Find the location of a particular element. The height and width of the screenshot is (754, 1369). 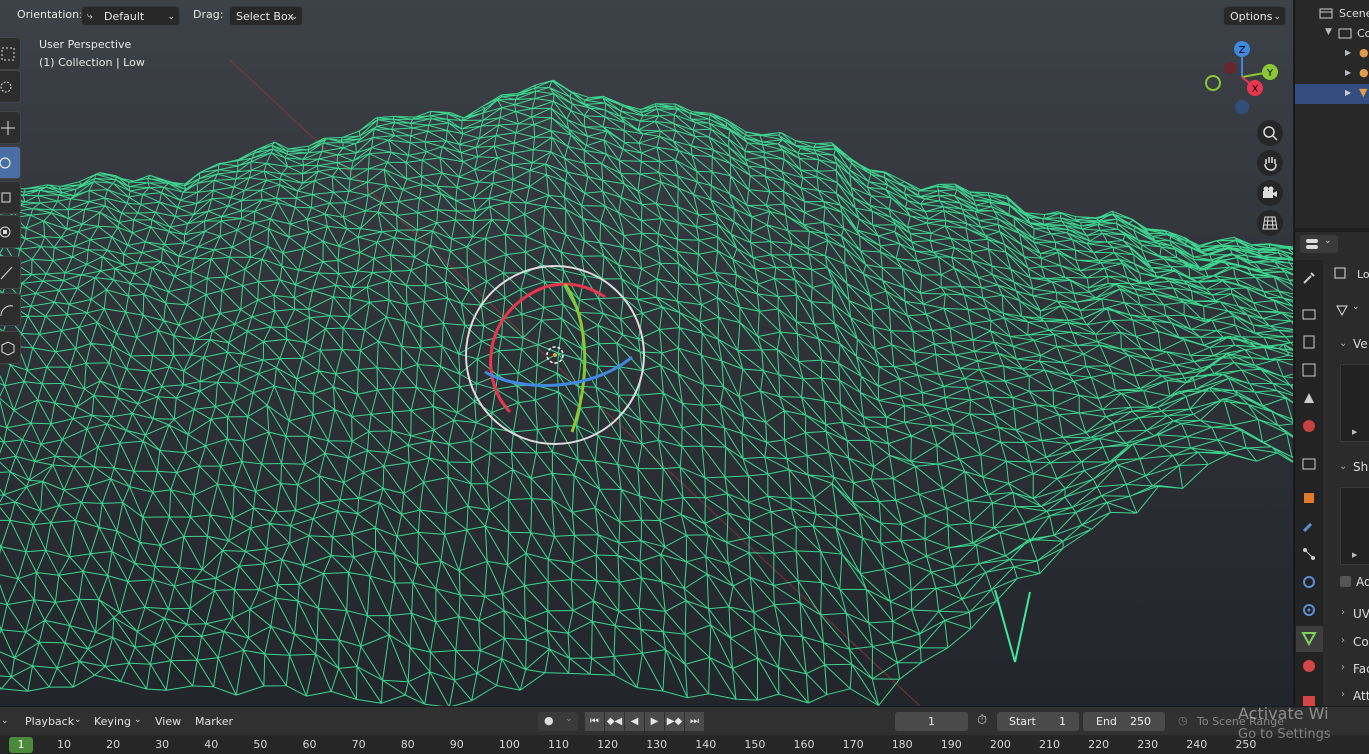

zoom-button is located at coordinates (1270, 133).